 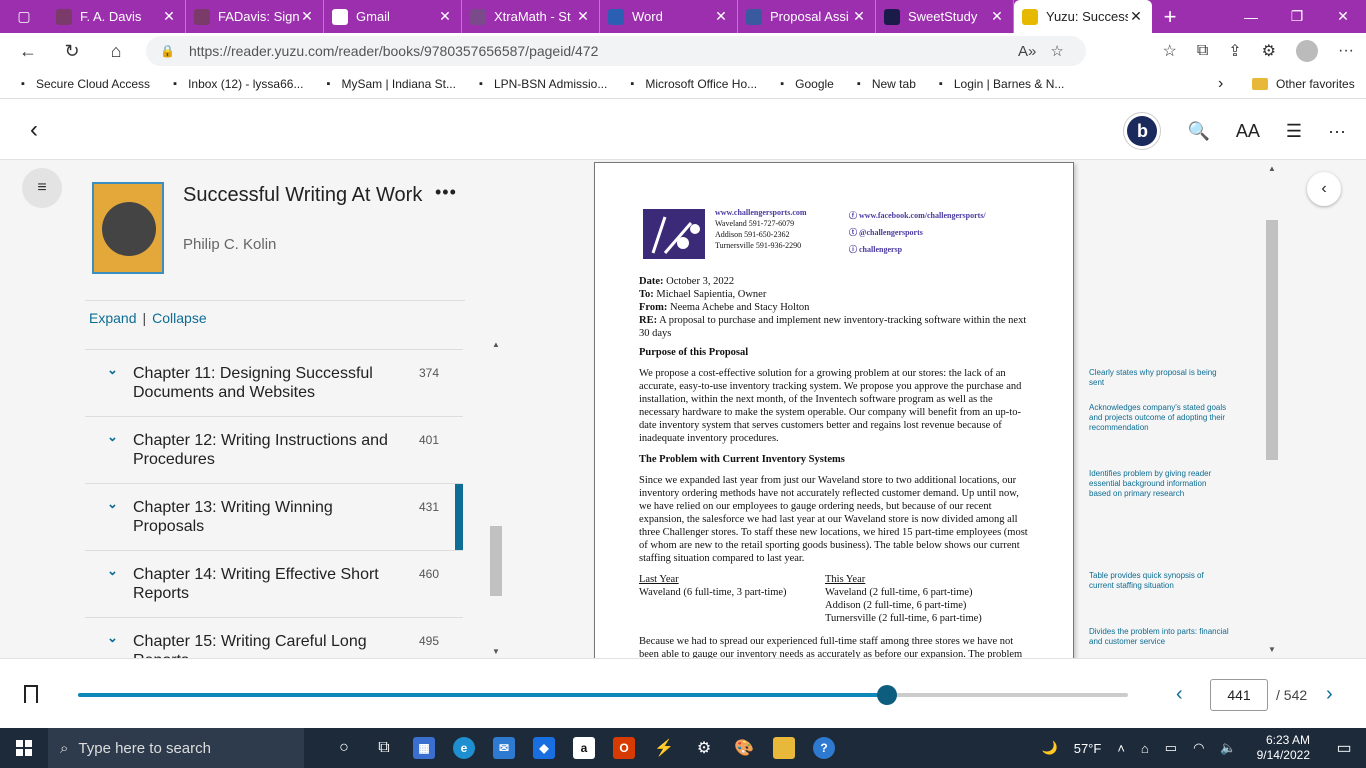 I want to click on other-favorites: Other favorites, so click(x=1303, y=84).